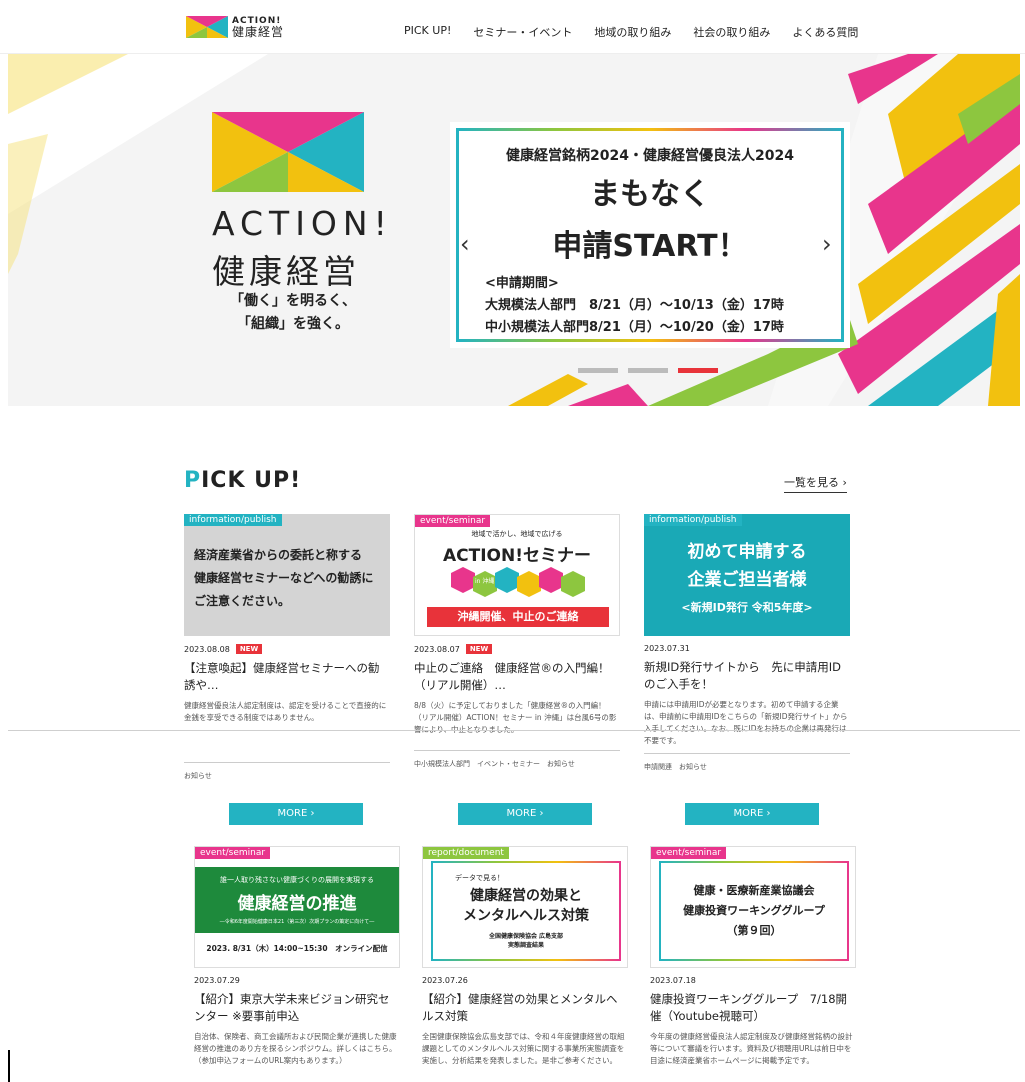 Image resolution: width=1025 pixels, height=1082 pixels. What do you see at coordinates (731, 32) in the screenshot?
I see `nav-social: 社会の取り組み` at bounding box center [731, 32].